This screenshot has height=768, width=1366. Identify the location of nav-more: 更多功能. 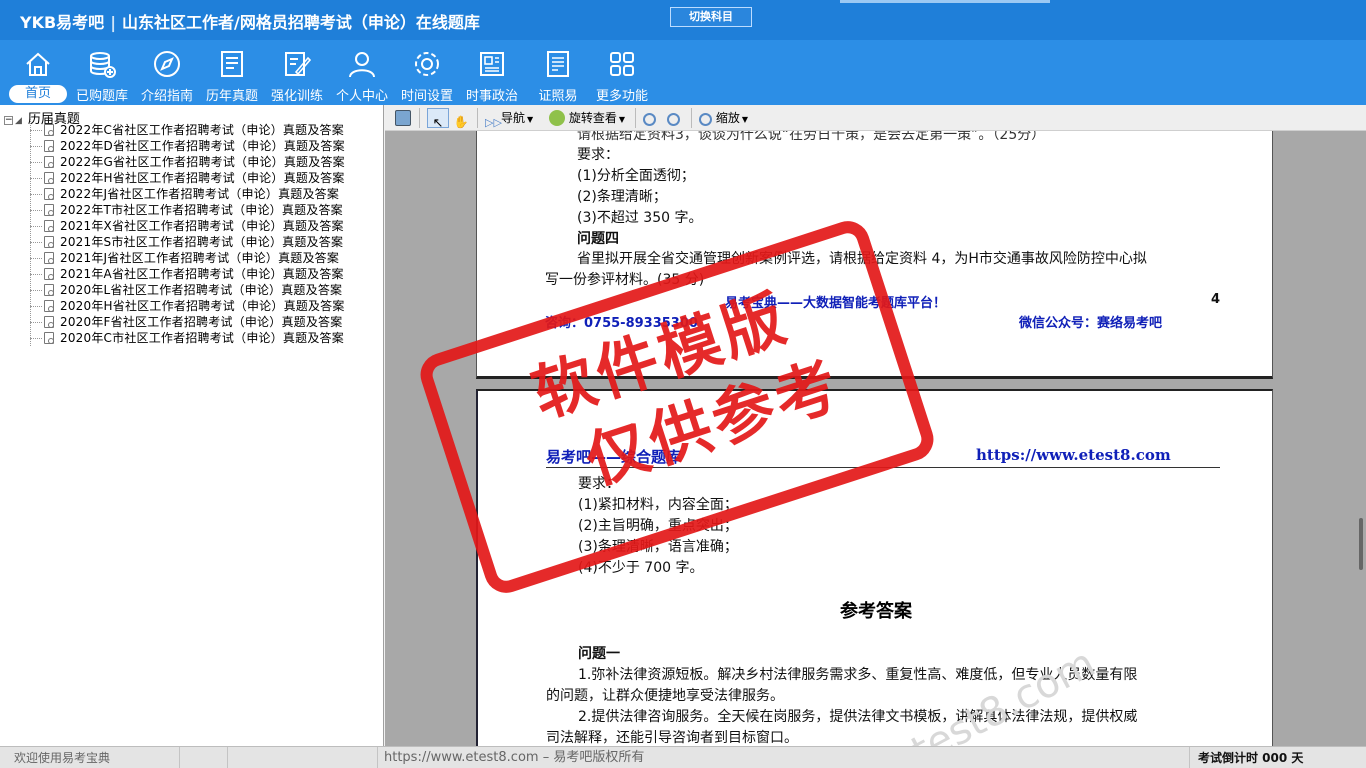
(622, 75).